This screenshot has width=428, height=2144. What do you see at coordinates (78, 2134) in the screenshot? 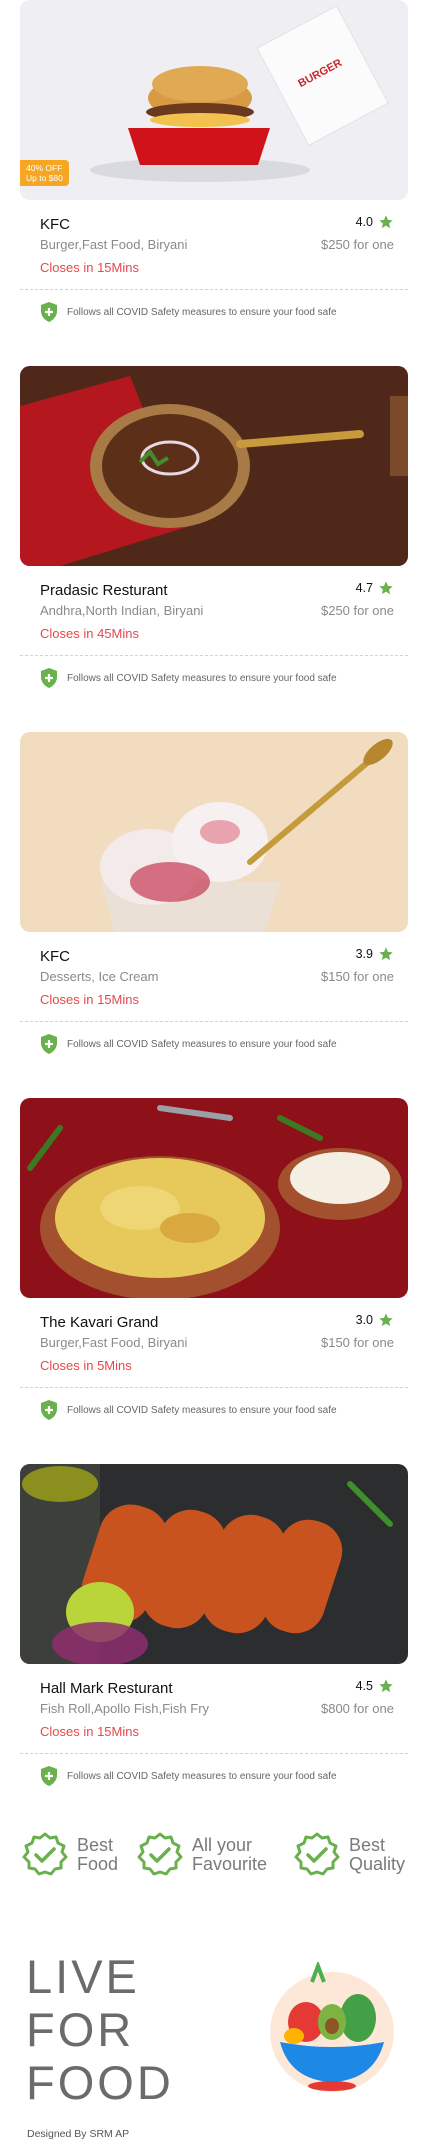
I see `footer-credit: Designed By SRM AP` at bounding box center [78, 2134].